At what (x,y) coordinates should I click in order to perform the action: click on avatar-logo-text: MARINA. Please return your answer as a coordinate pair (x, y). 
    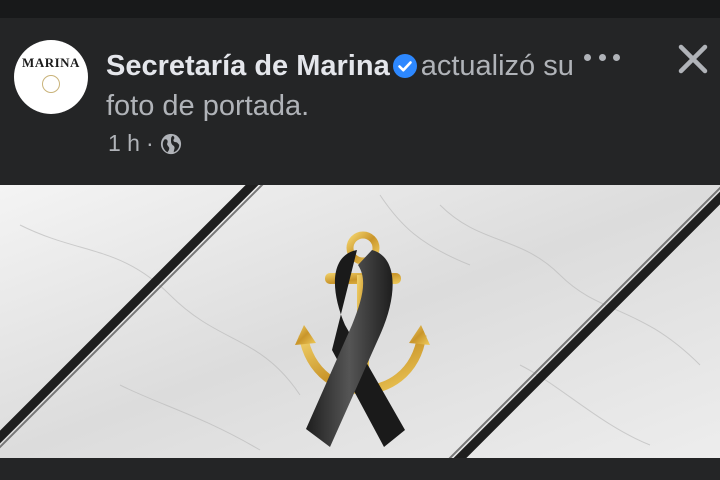
    Looking at the image, I should click on (51, 62).